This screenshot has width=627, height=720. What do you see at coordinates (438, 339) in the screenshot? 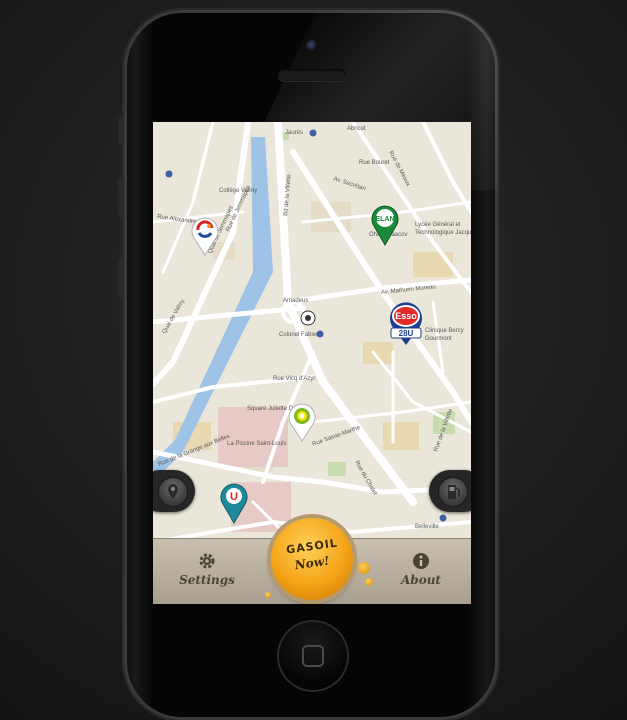
I see `svg-text: Gourmont` at bounding box center [438, 339].